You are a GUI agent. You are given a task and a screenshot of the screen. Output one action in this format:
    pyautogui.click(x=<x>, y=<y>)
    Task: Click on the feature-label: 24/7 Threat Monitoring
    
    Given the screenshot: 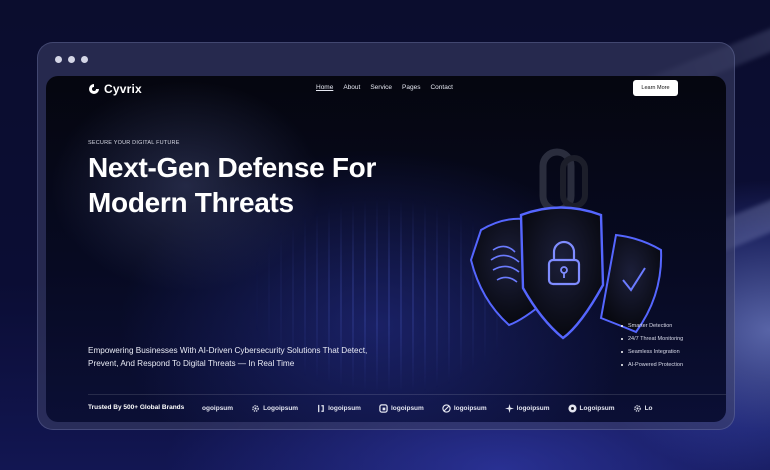 What is the action you would take?
    pyautogui.click(x=656, y=338)
    